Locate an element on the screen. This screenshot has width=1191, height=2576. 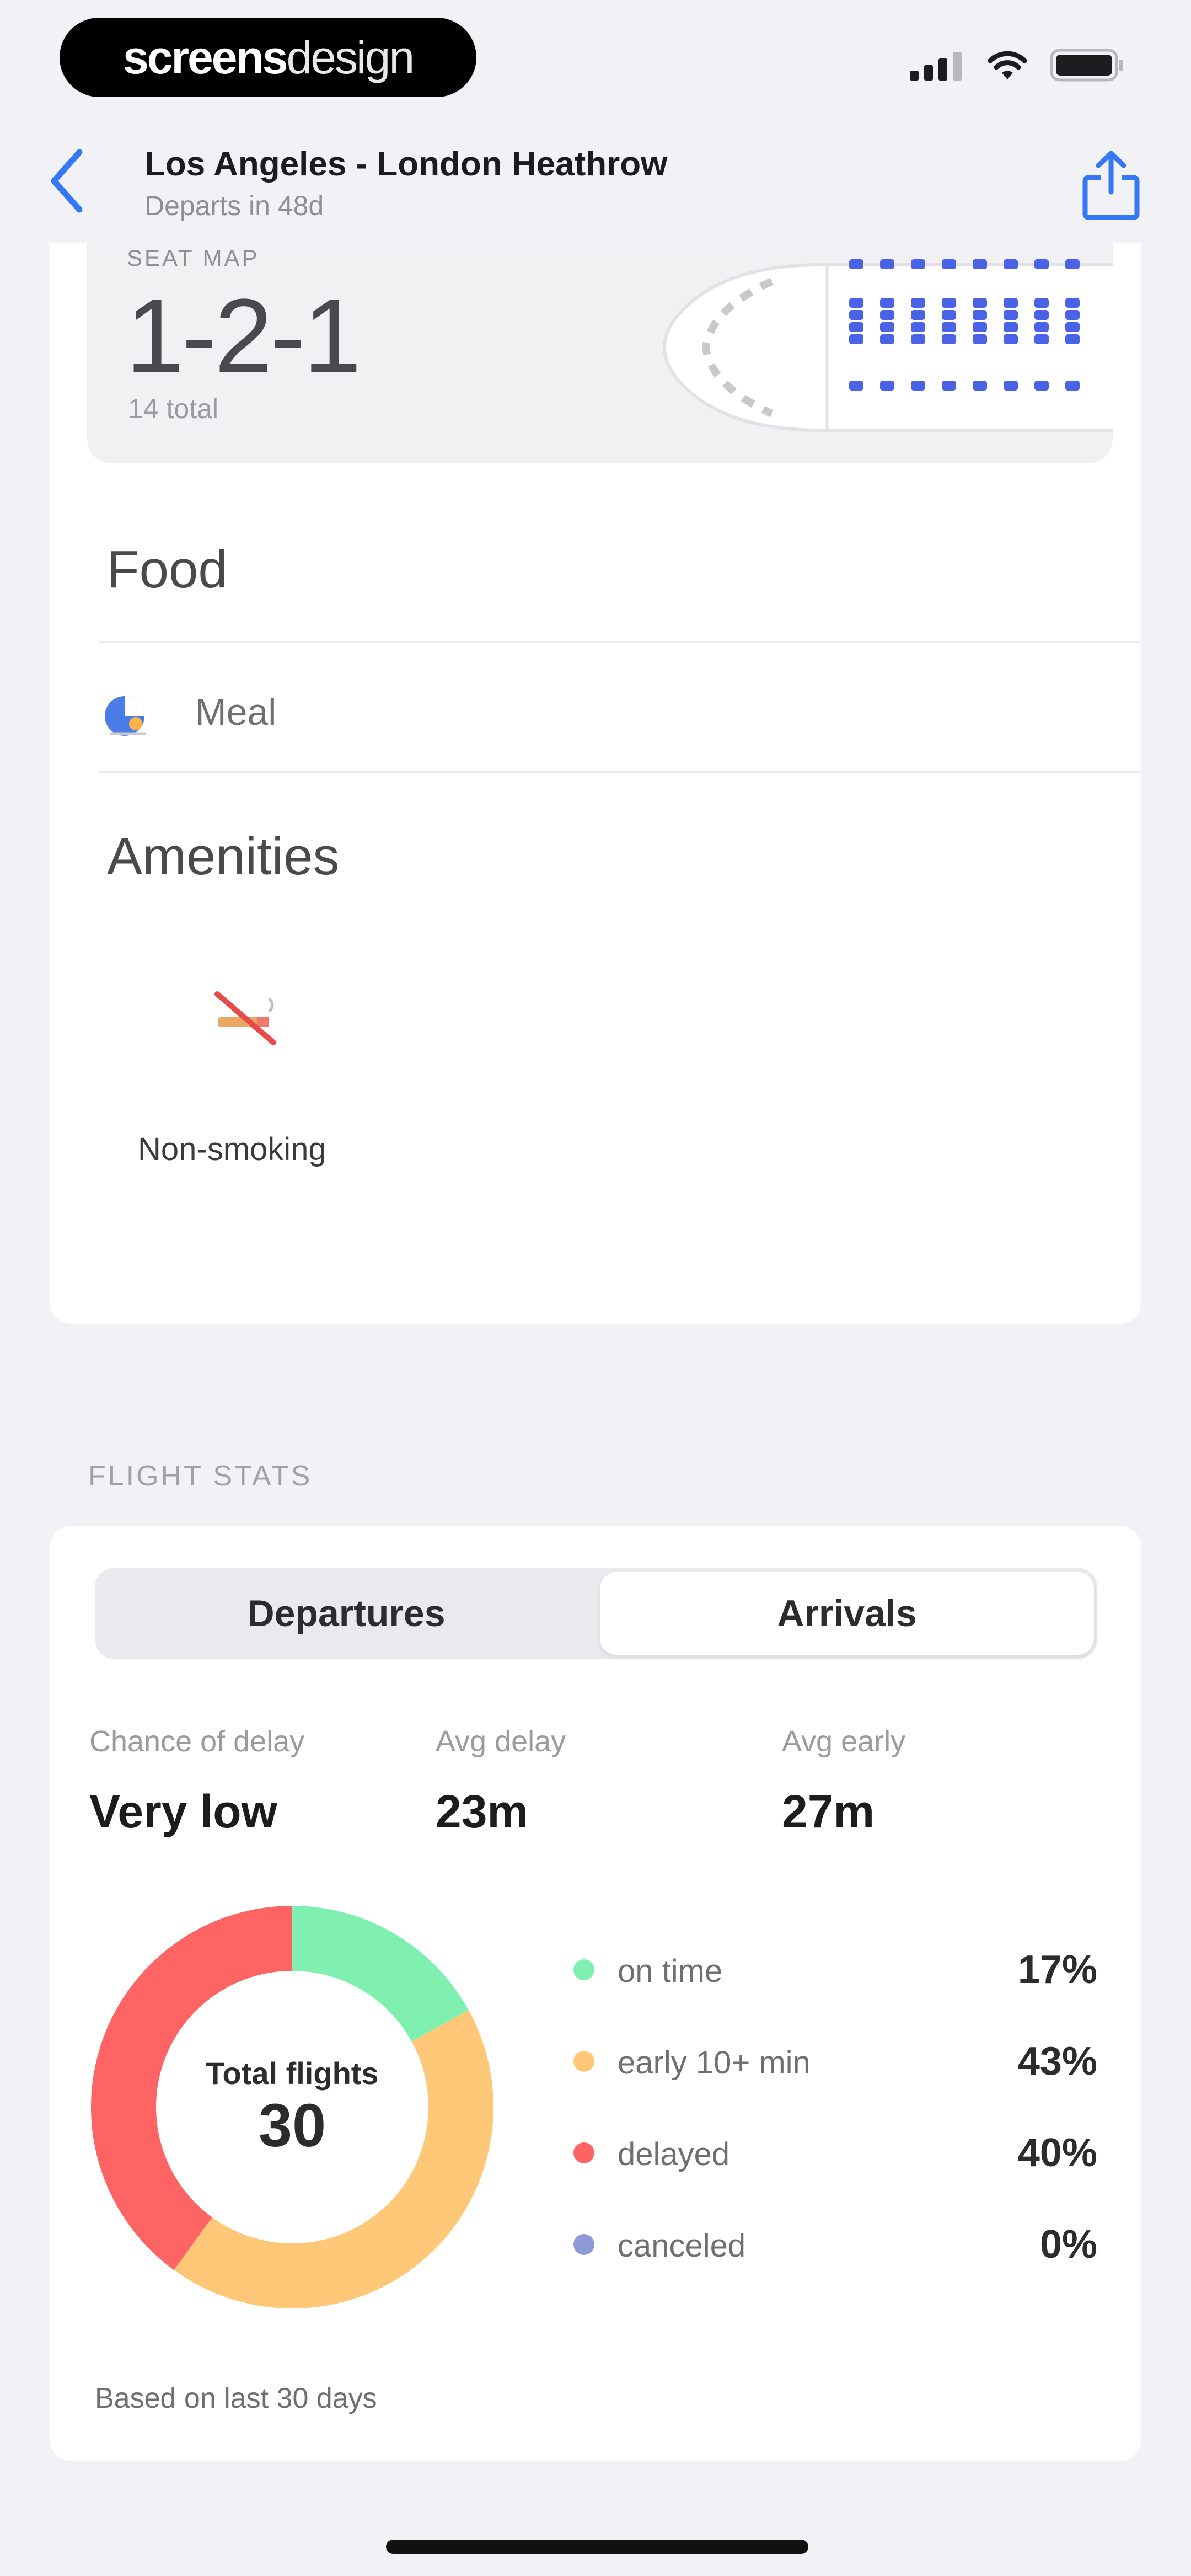
legend-pct-early: 43% is located at coordinates (1057, 2061).